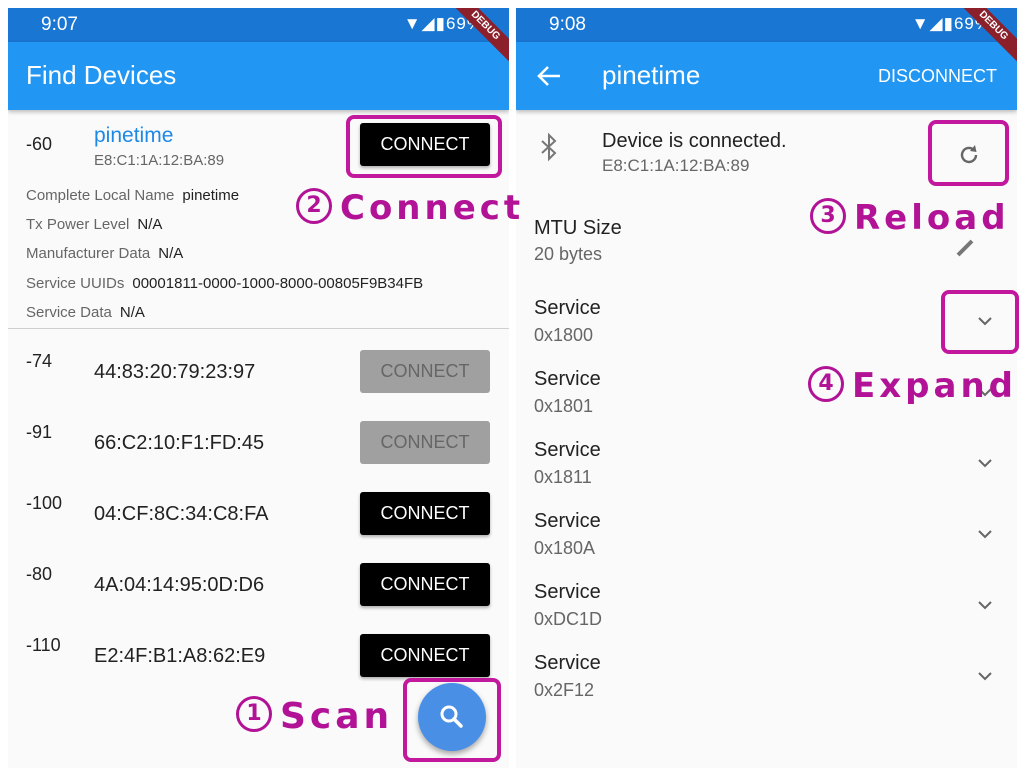 The image size is (1024, 768). Describe the element at coordinates (966, 247) in the screenshot. I see `edit-icon` at that location.